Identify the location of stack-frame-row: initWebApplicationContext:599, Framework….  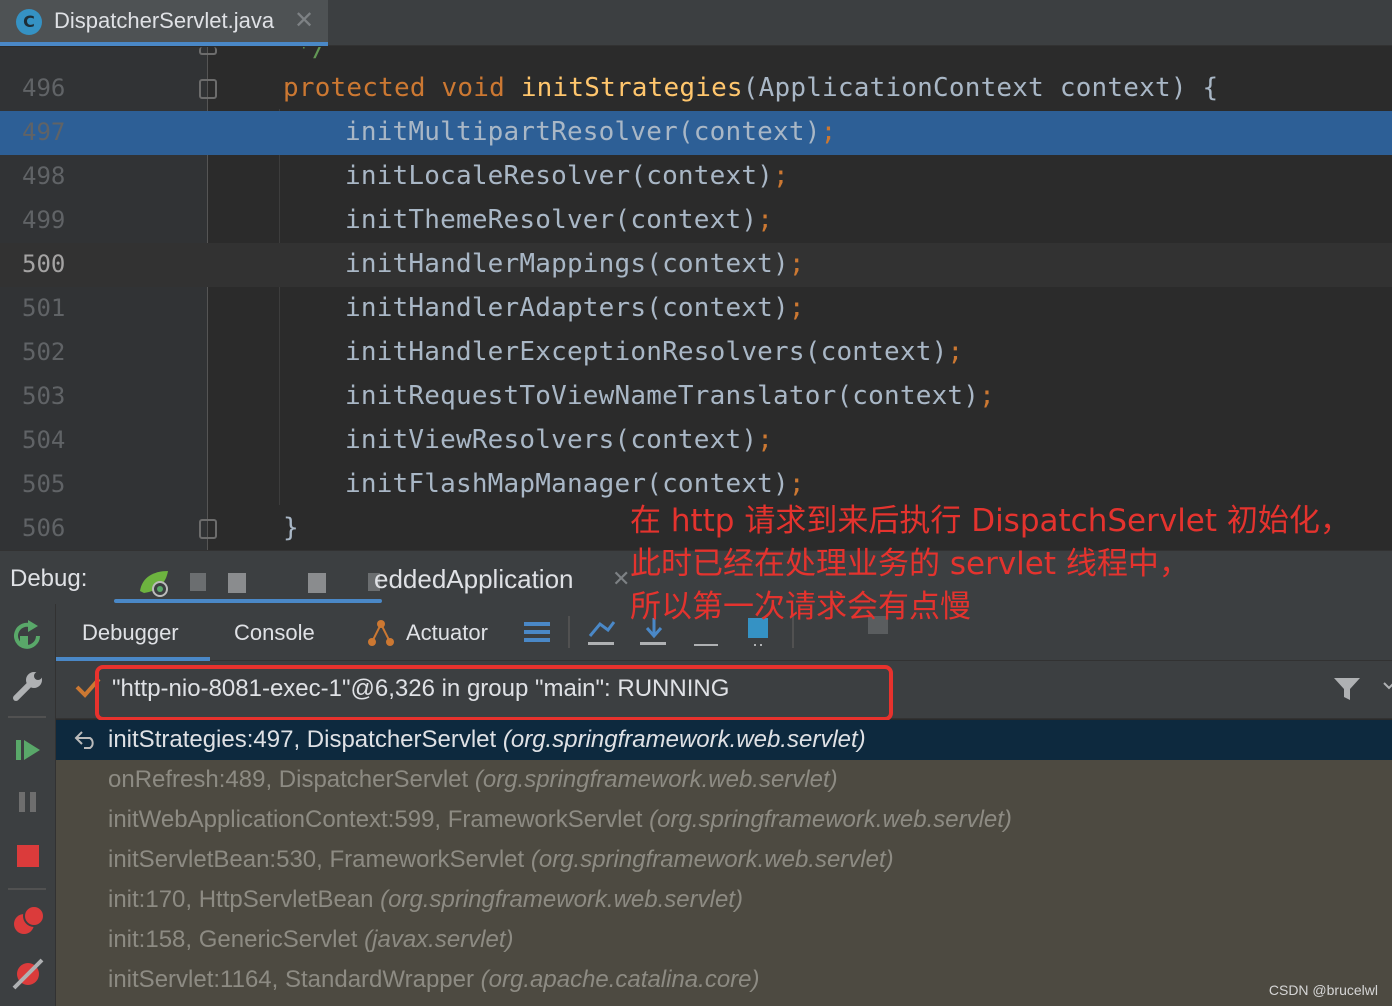
(724, 820).